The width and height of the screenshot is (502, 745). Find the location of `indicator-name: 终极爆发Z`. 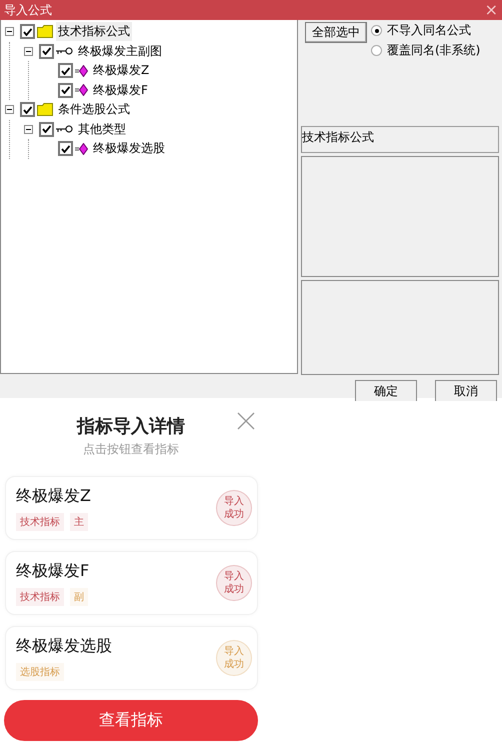

indicator-name: 终极爆发Z is located at coordinates (53, 496).